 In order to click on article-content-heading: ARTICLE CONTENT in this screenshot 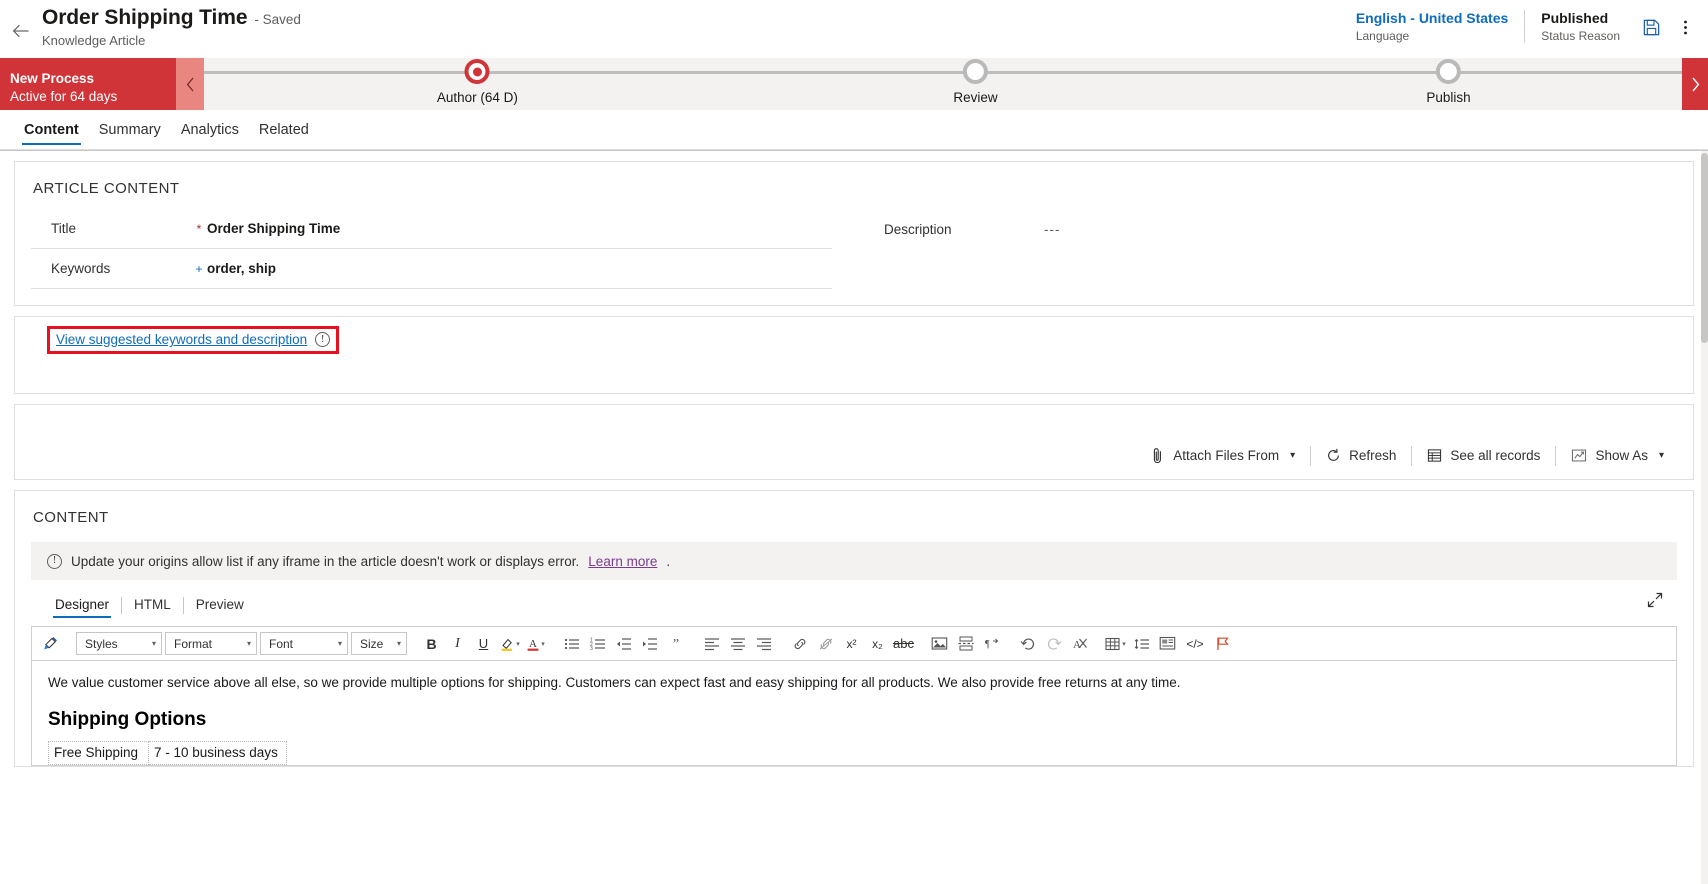, I will do `click(106, 188)`.